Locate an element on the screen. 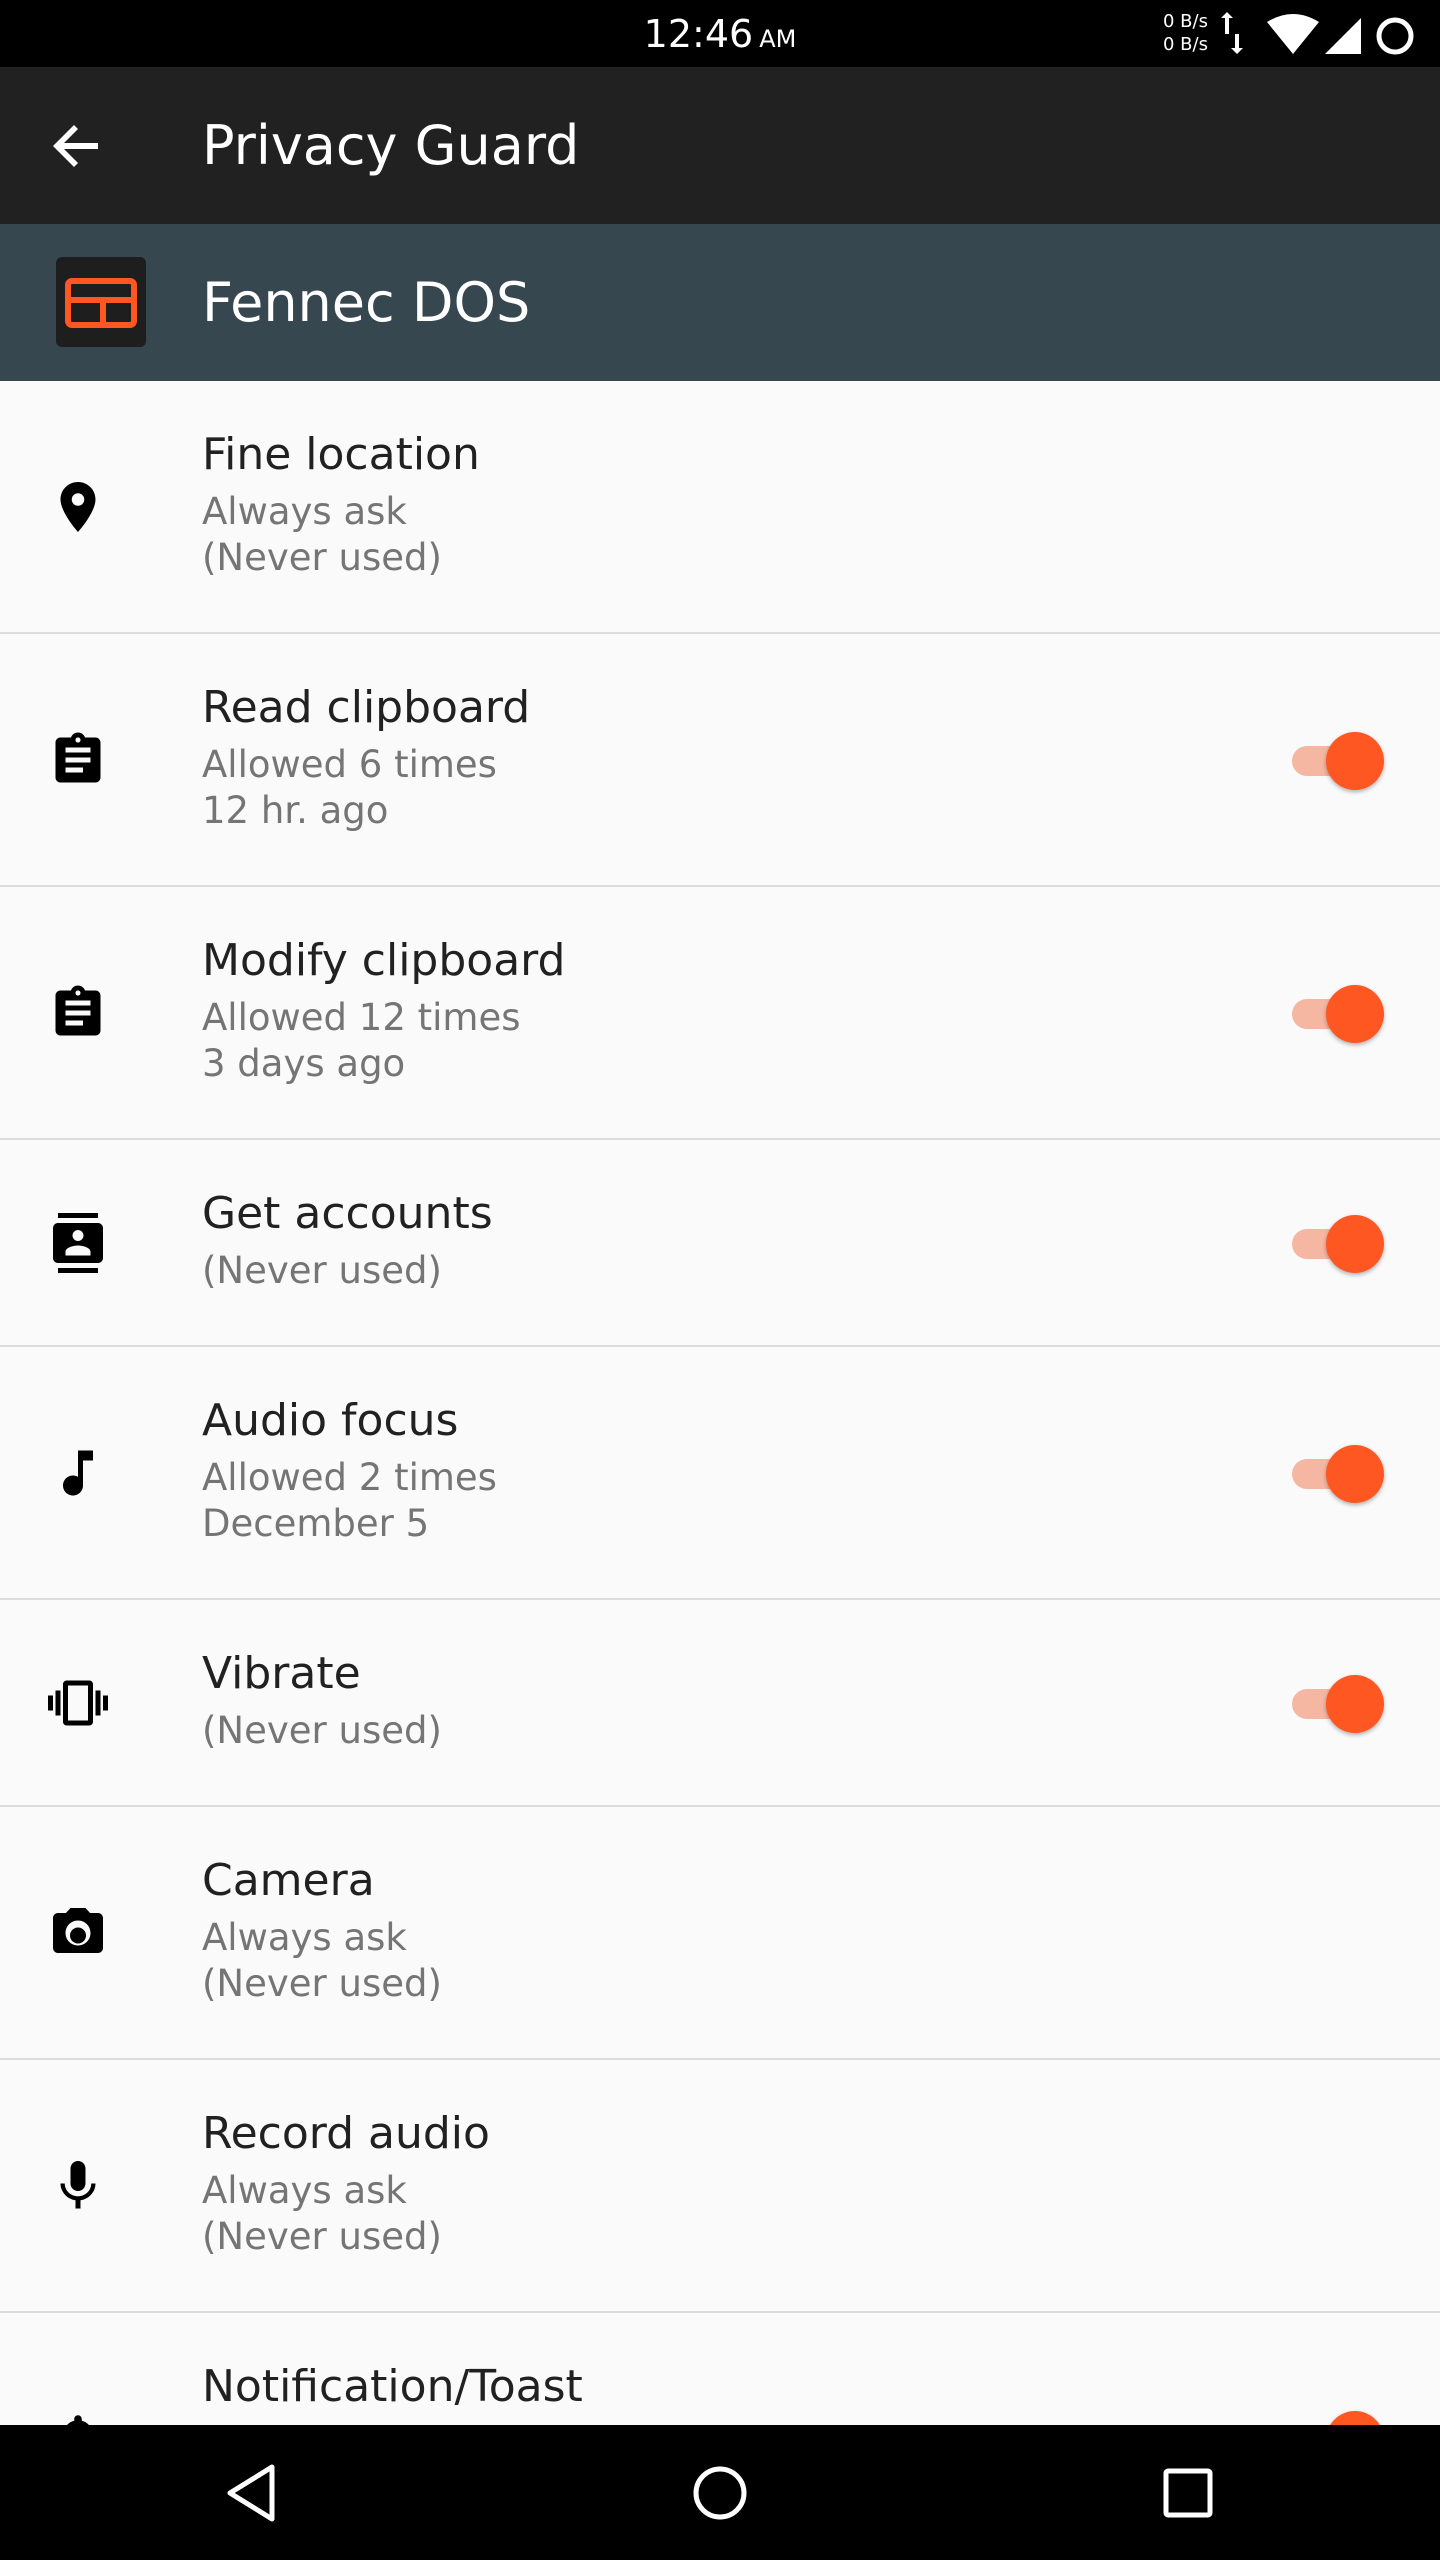 Image resolution: width=1440 pixels, height=2560 pixels. permission-status: Allowed 6 times is located at coordinates (349, 764).